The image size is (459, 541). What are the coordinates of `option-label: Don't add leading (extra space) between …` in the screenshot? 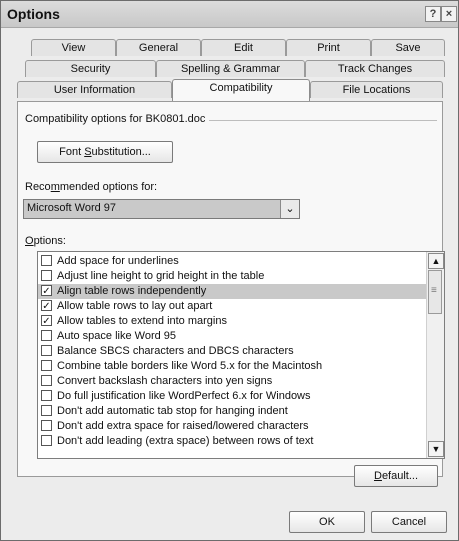 It's located at (185, 441).